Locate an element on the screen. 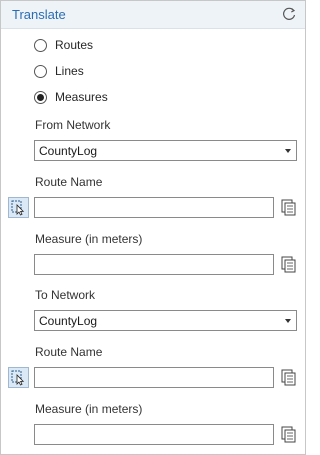  radio-lines: Lines is located at coordinates (59, 71).